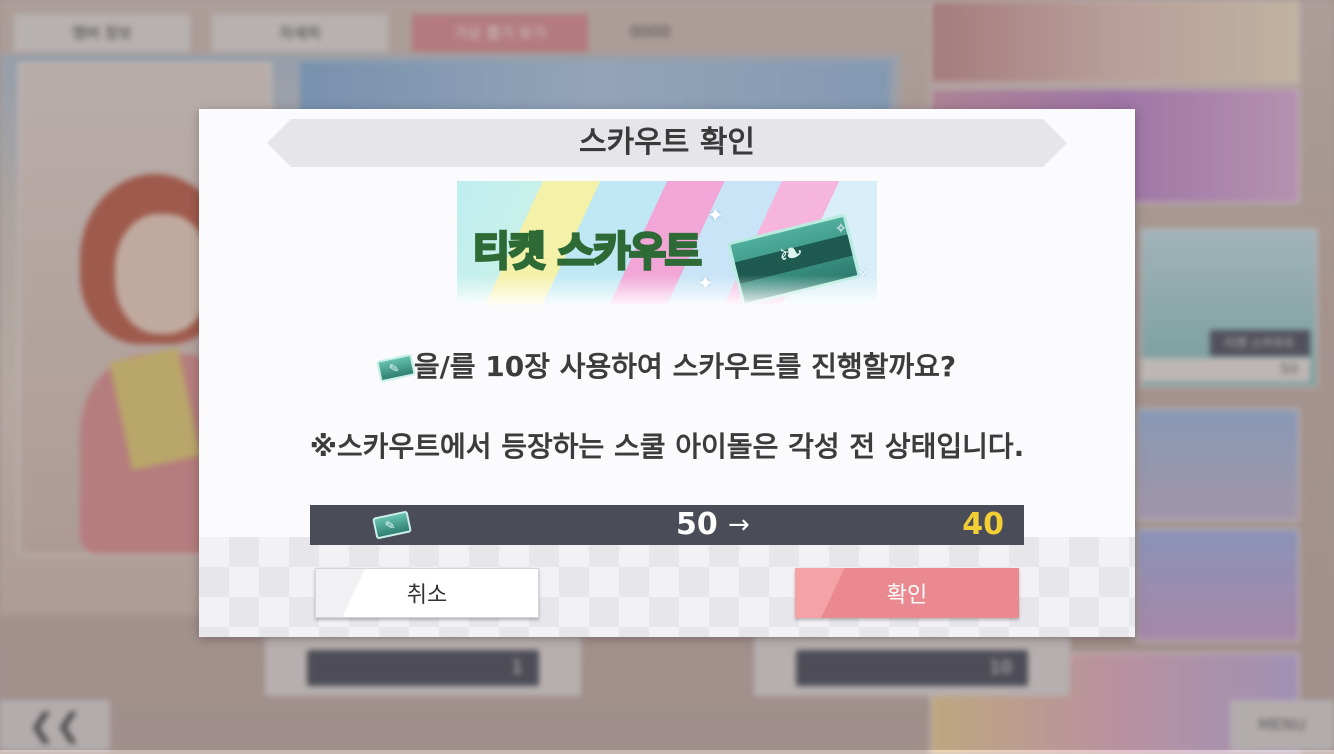 This screenshot has width=1334, height=754. What do you see at coordinates (667, 446) in the screenshot?
I see `notice-message: ※스카우트에서 등장하는 스쿨 아이돌은 각성 전 상태입니다.` at bounding box center [667, 446].